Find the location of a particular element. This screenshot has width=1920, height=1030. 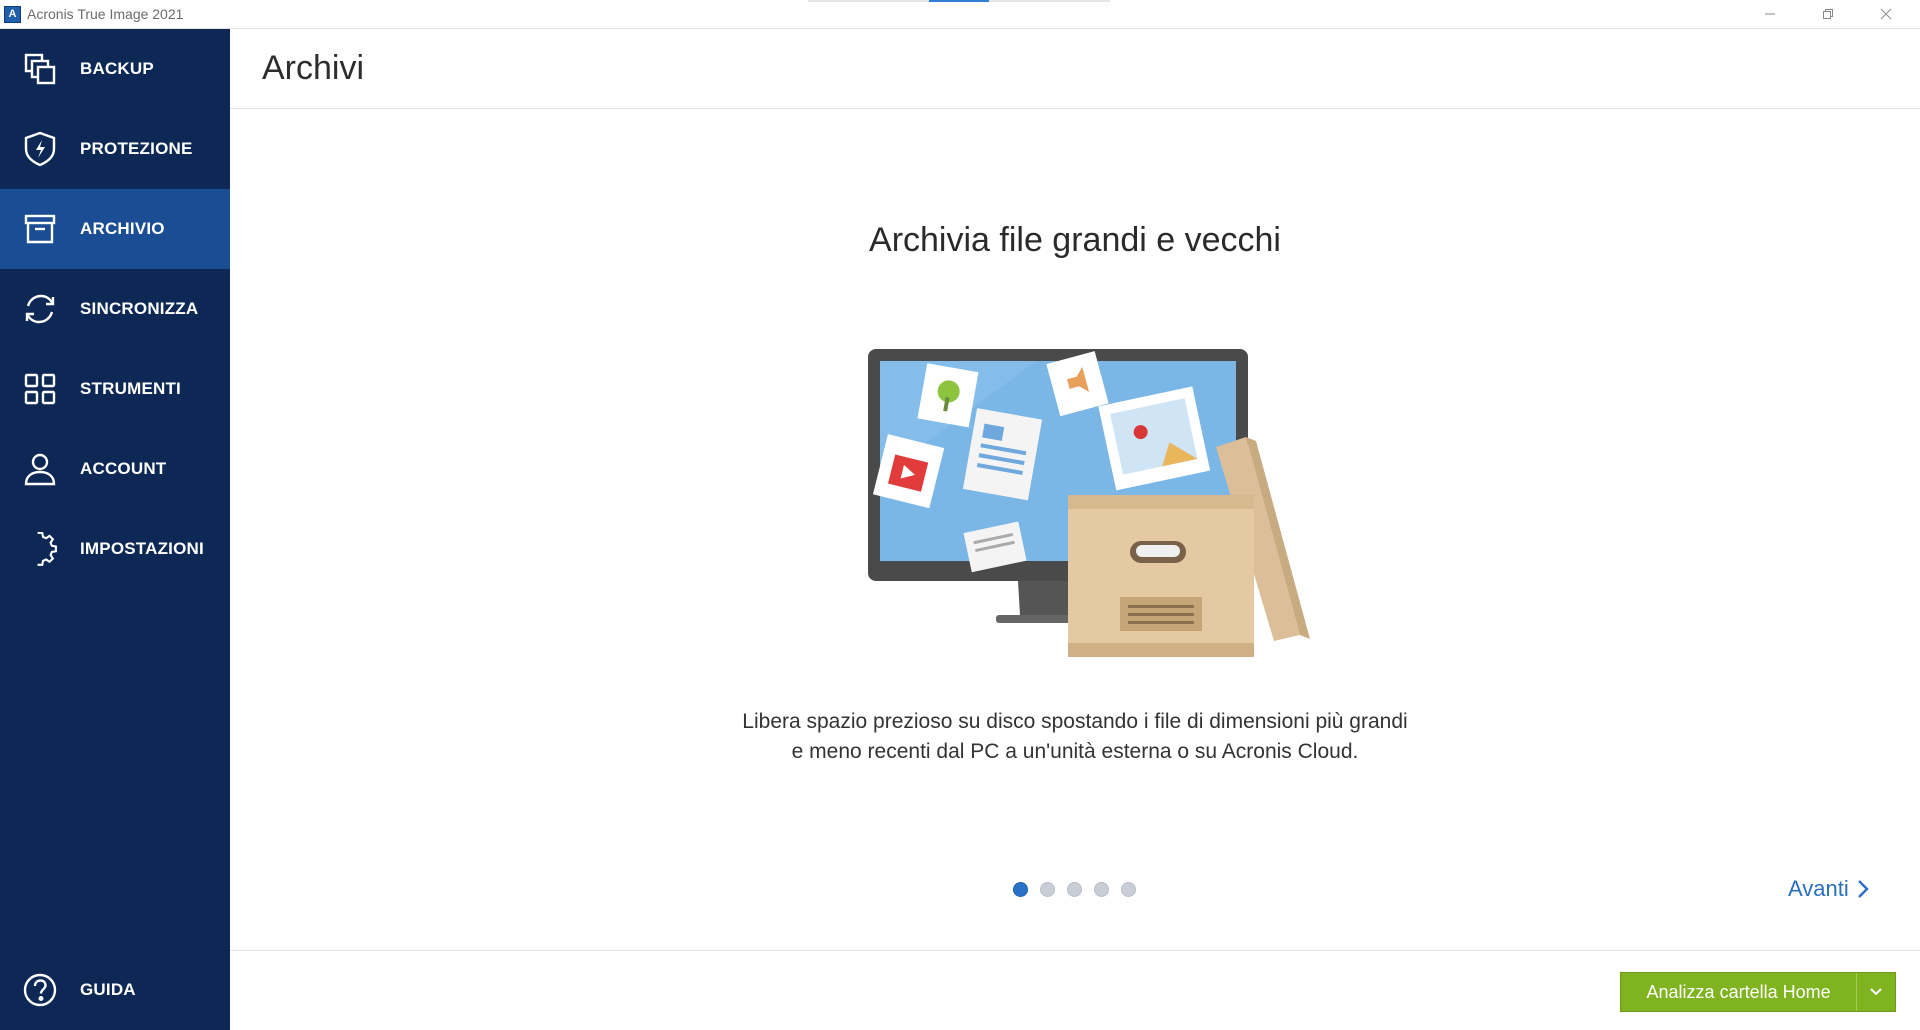

user-icon is located at coordinates (40, 469).